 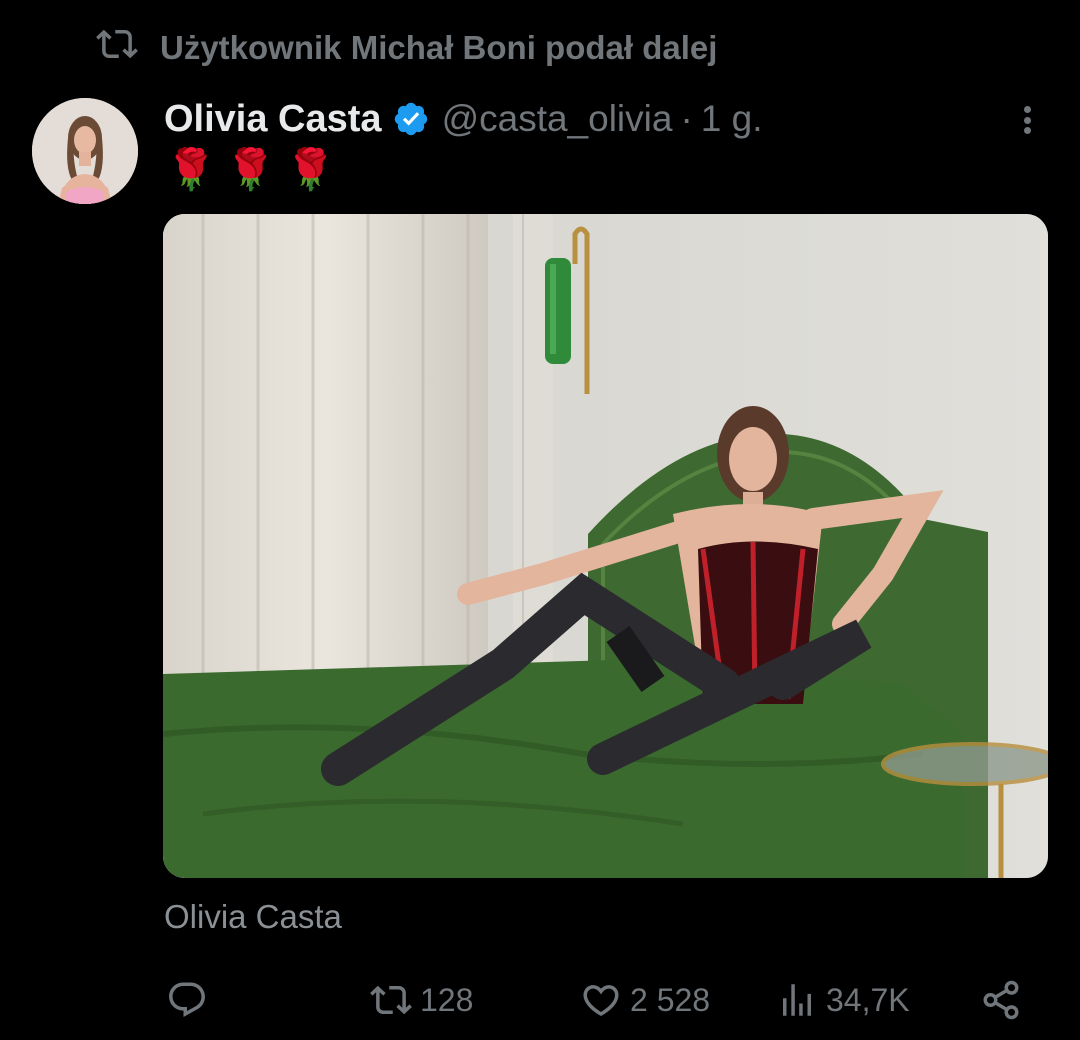 What do you see at coordinates (187, 999) in the screenshot?
I see `reply-icon` at bounding box center [187, 999].